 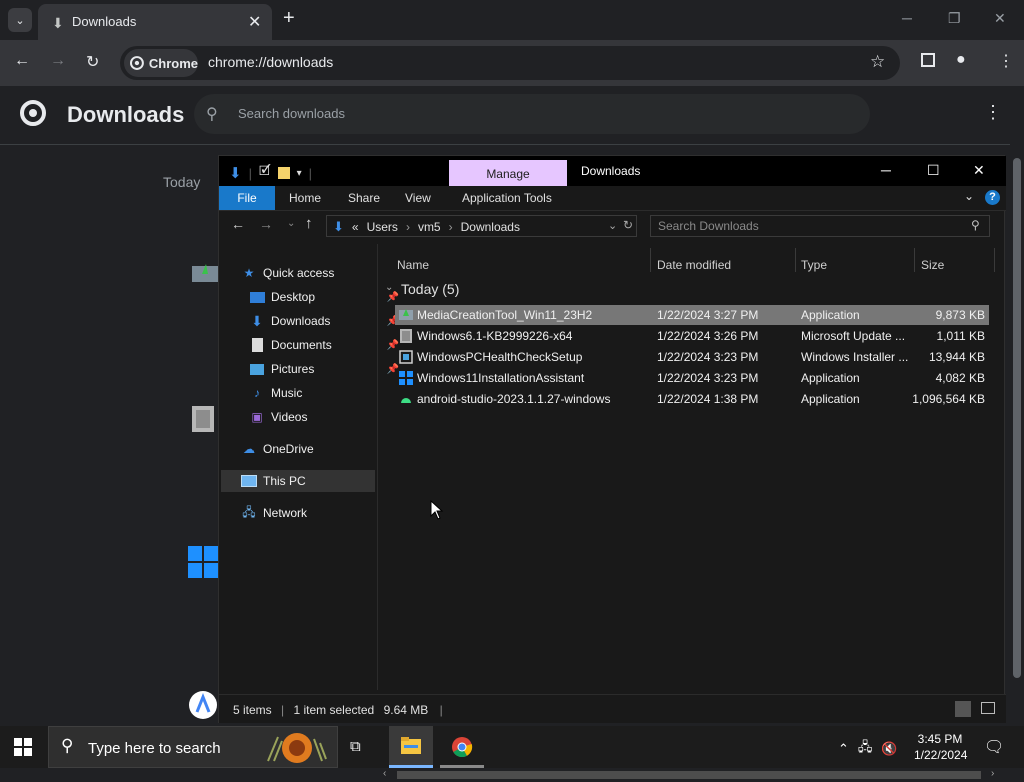 I want to click on customize-qat-icon: ▾, so click(x=299, y=173).